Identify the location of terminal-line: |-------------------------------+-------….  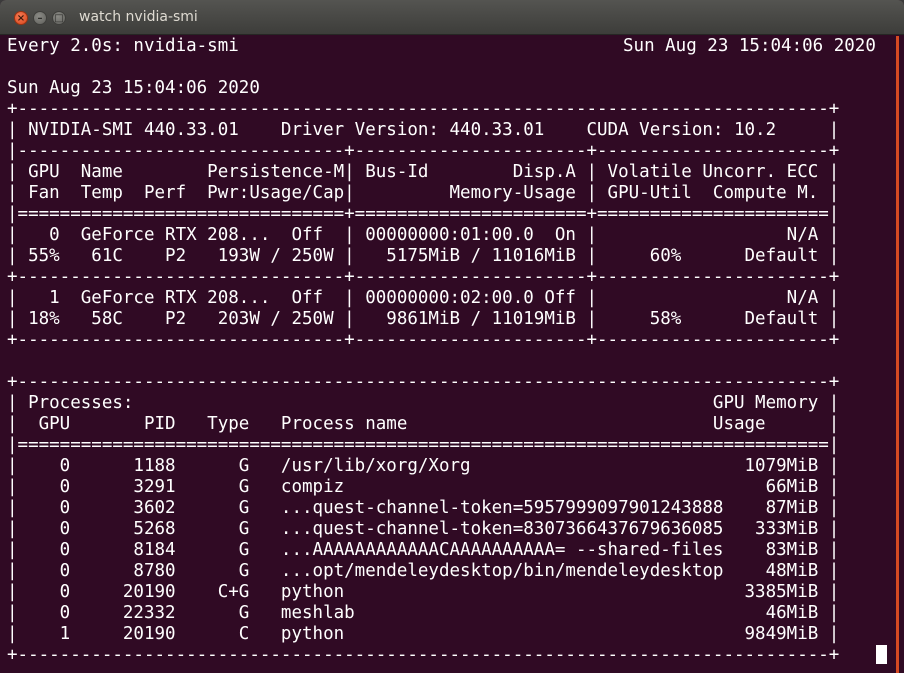
(423, 151).